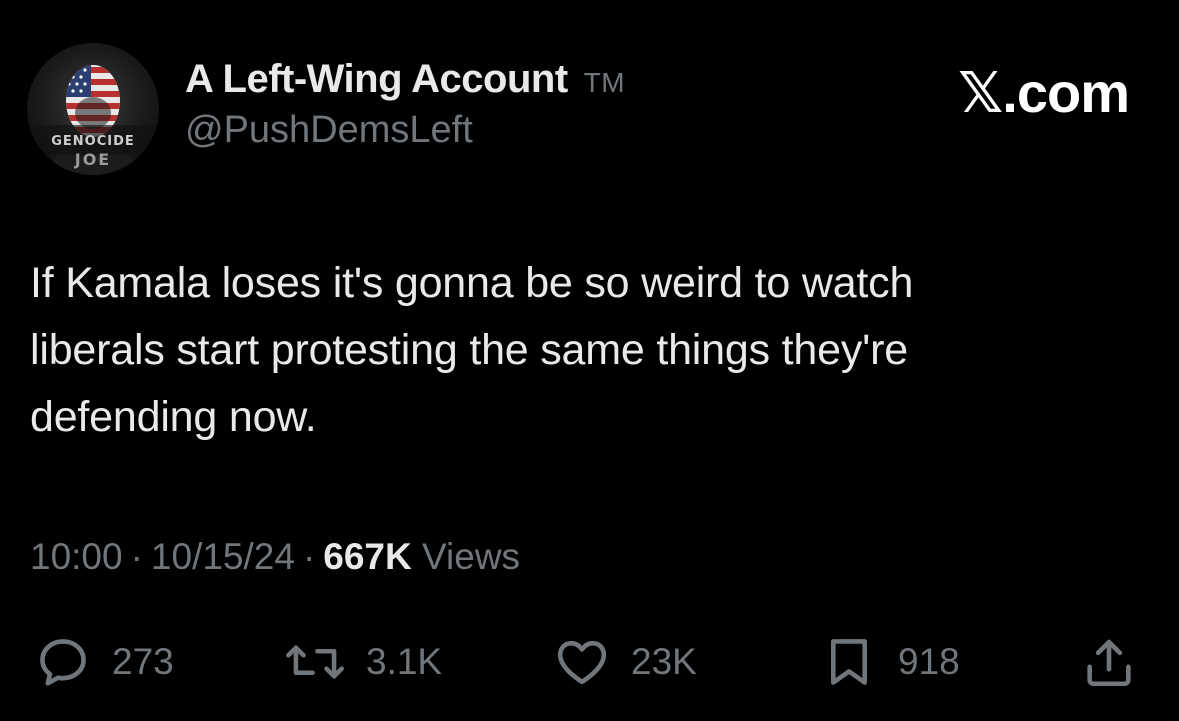 The height and width of the screenshot is (721, 1179). Describe the element at coordinates (173, 417) in the screenshot. I see `tweet-text-line: defending now.` at that location.